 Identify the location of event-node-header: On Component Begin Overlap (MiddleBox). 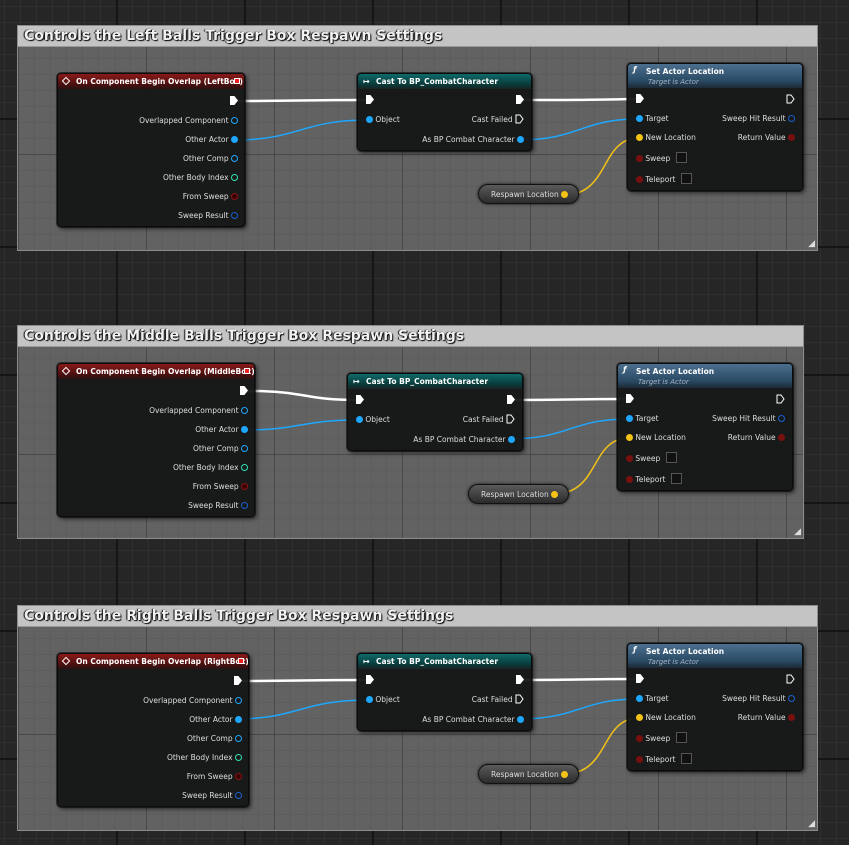
(156, 371).